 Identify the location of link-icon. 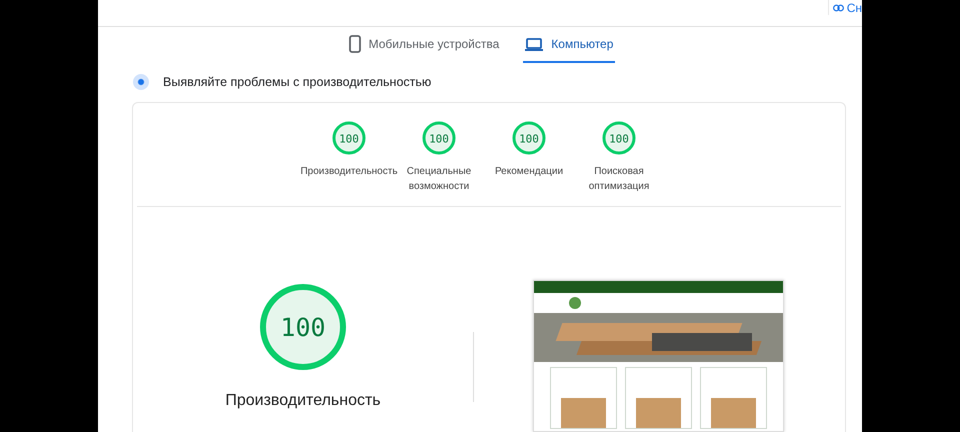
(838, 8).